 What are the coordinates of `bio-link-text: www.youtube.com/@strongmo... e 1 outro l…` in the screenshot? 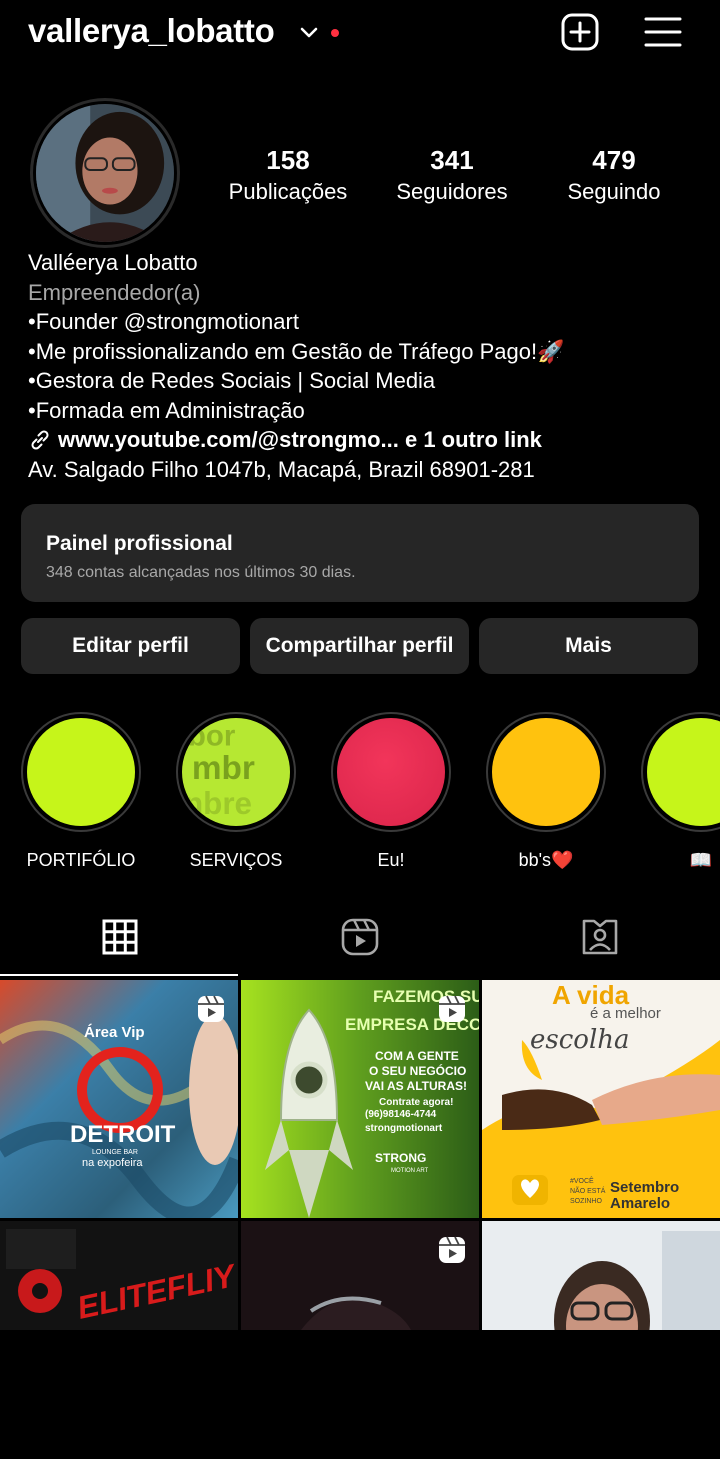 It's located at (300, 440).